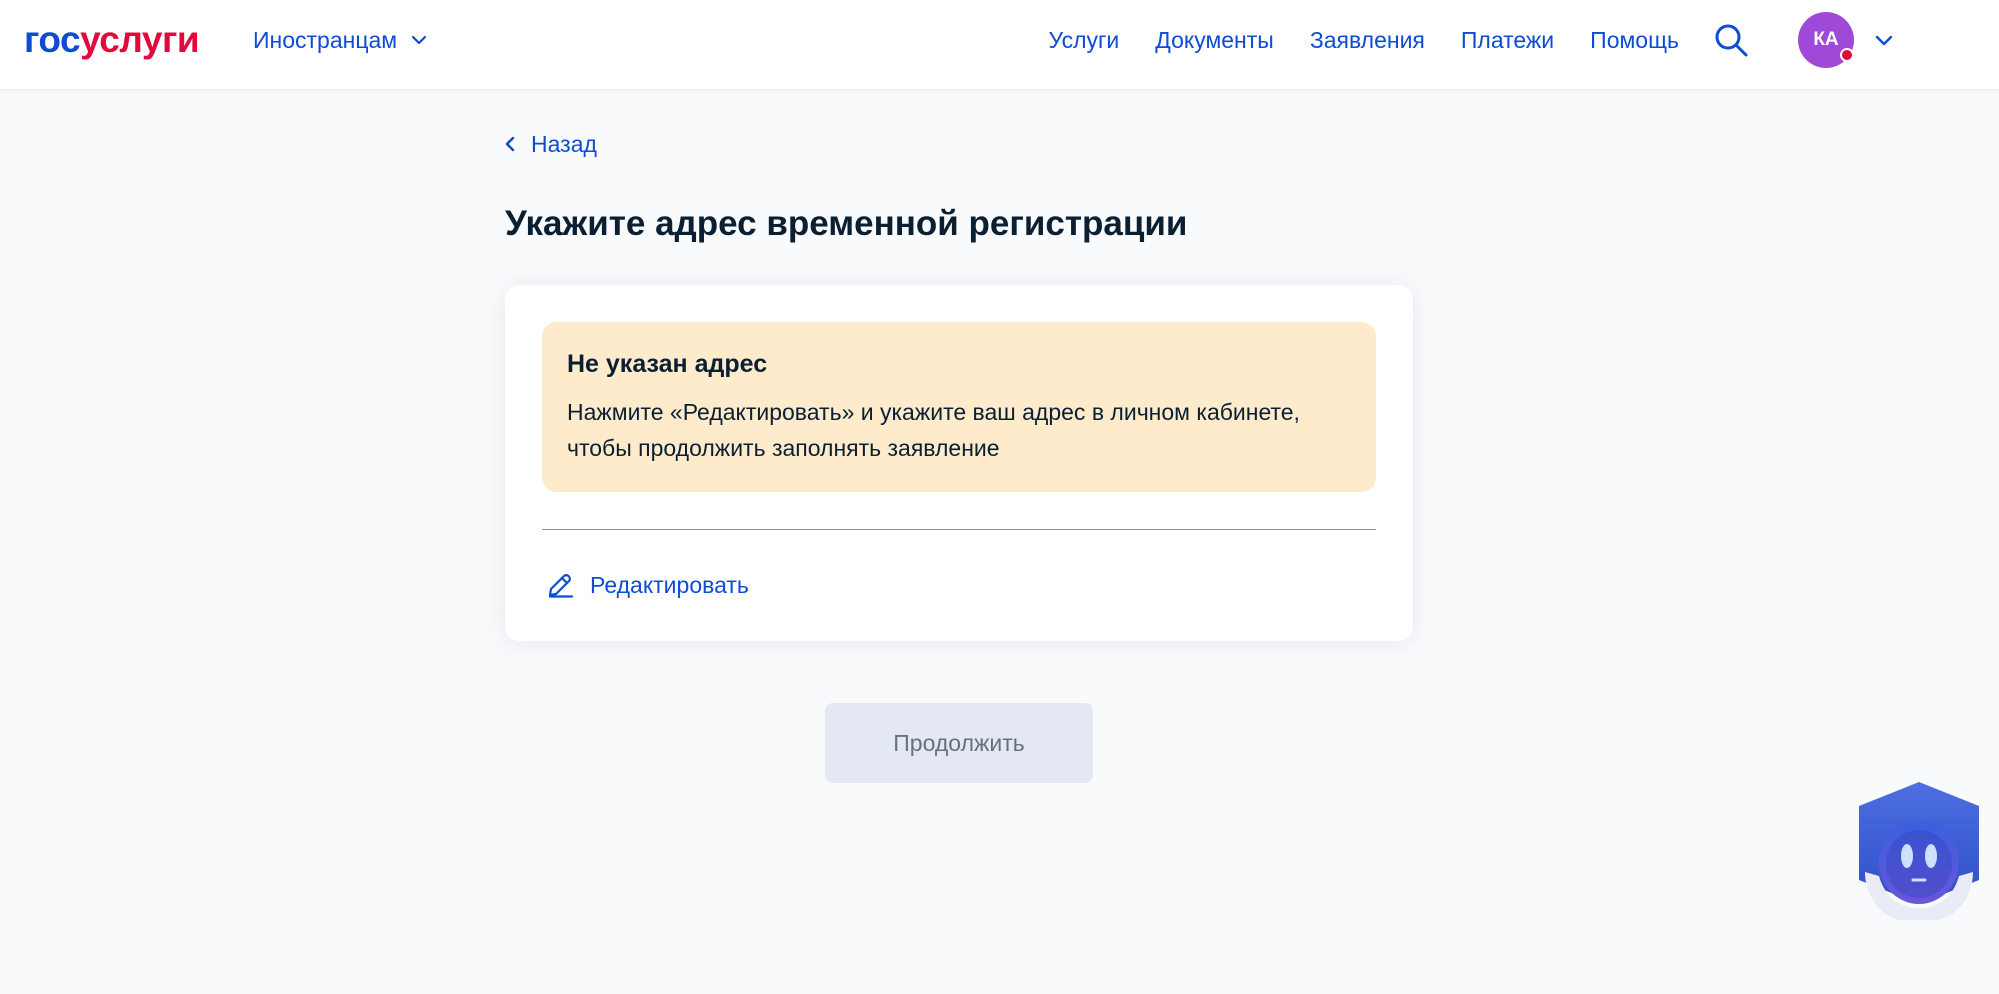 The width and height of the screenshot is (1999, 994). I want to click on alert-title: Не указан адрес, so click(667, 364).